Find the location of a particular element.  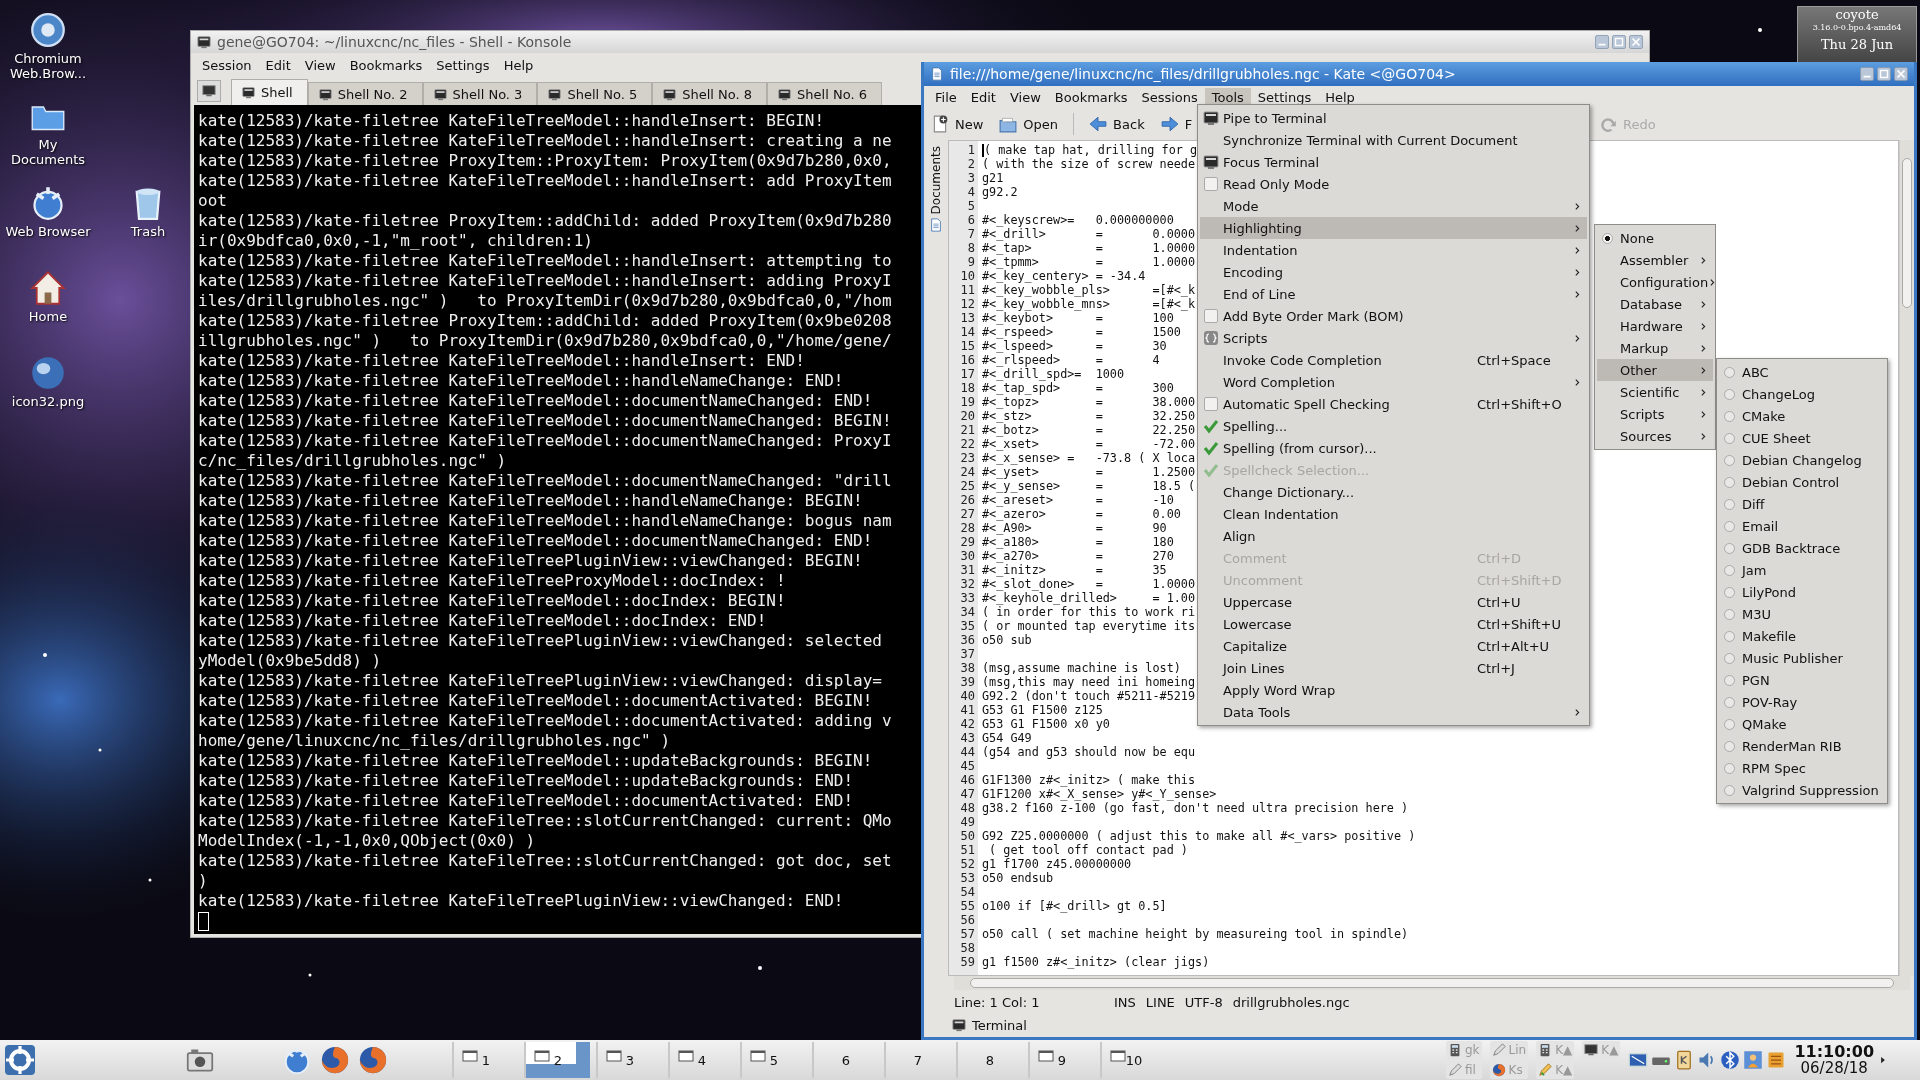

menu-item: Synchronize Terminal with Current Document is located at coordinates (1393, 140).